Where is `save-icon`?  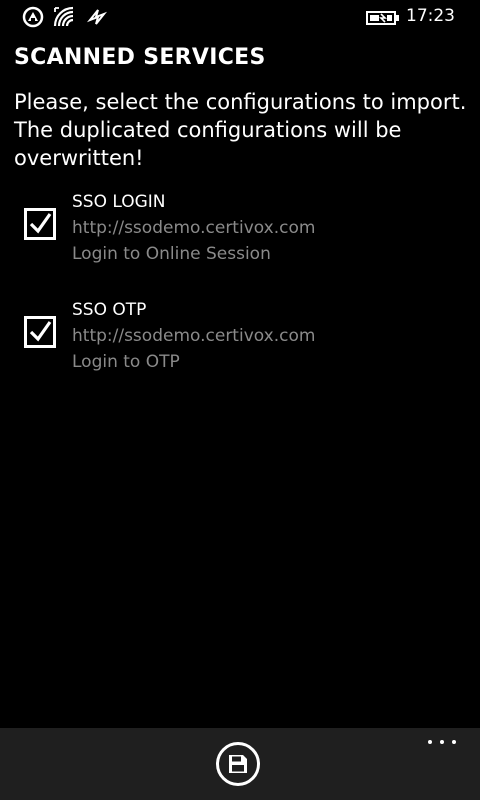
save-icon is located at coordinates (238, 764).